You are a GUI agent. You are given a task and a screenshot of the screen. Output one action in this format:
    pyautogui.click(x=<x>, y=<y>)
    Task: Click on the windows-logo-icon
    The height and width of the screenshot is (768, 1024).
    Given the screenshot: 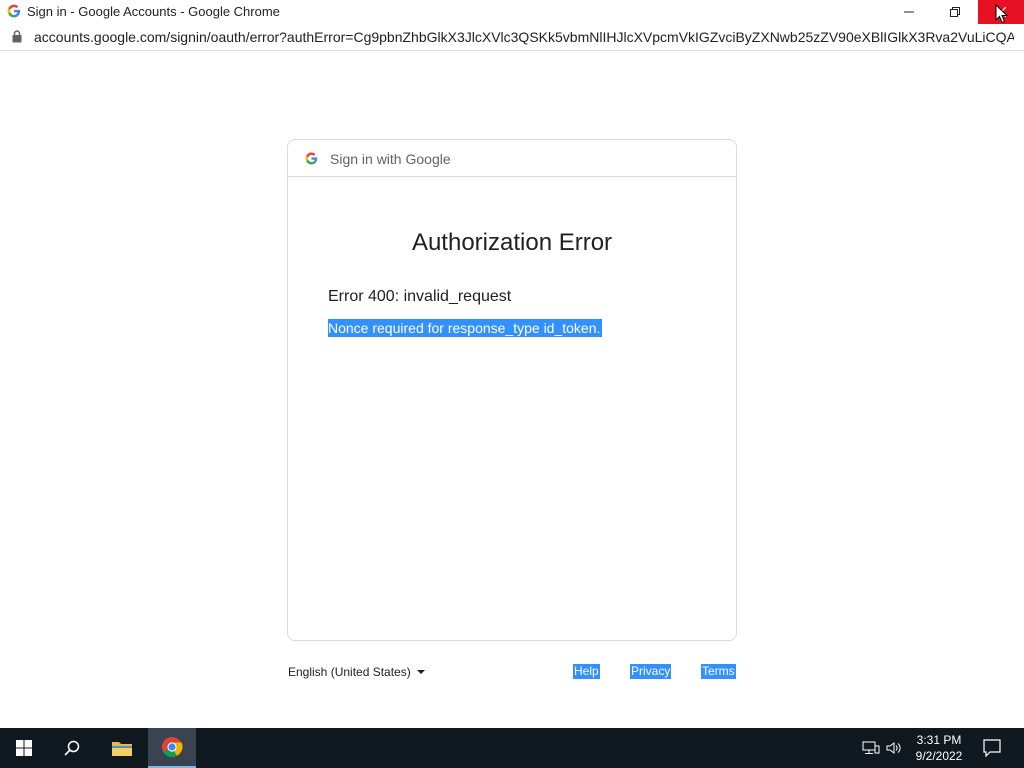 What is the action you would take?
    pyautogui.click(x=24, y=748)
    